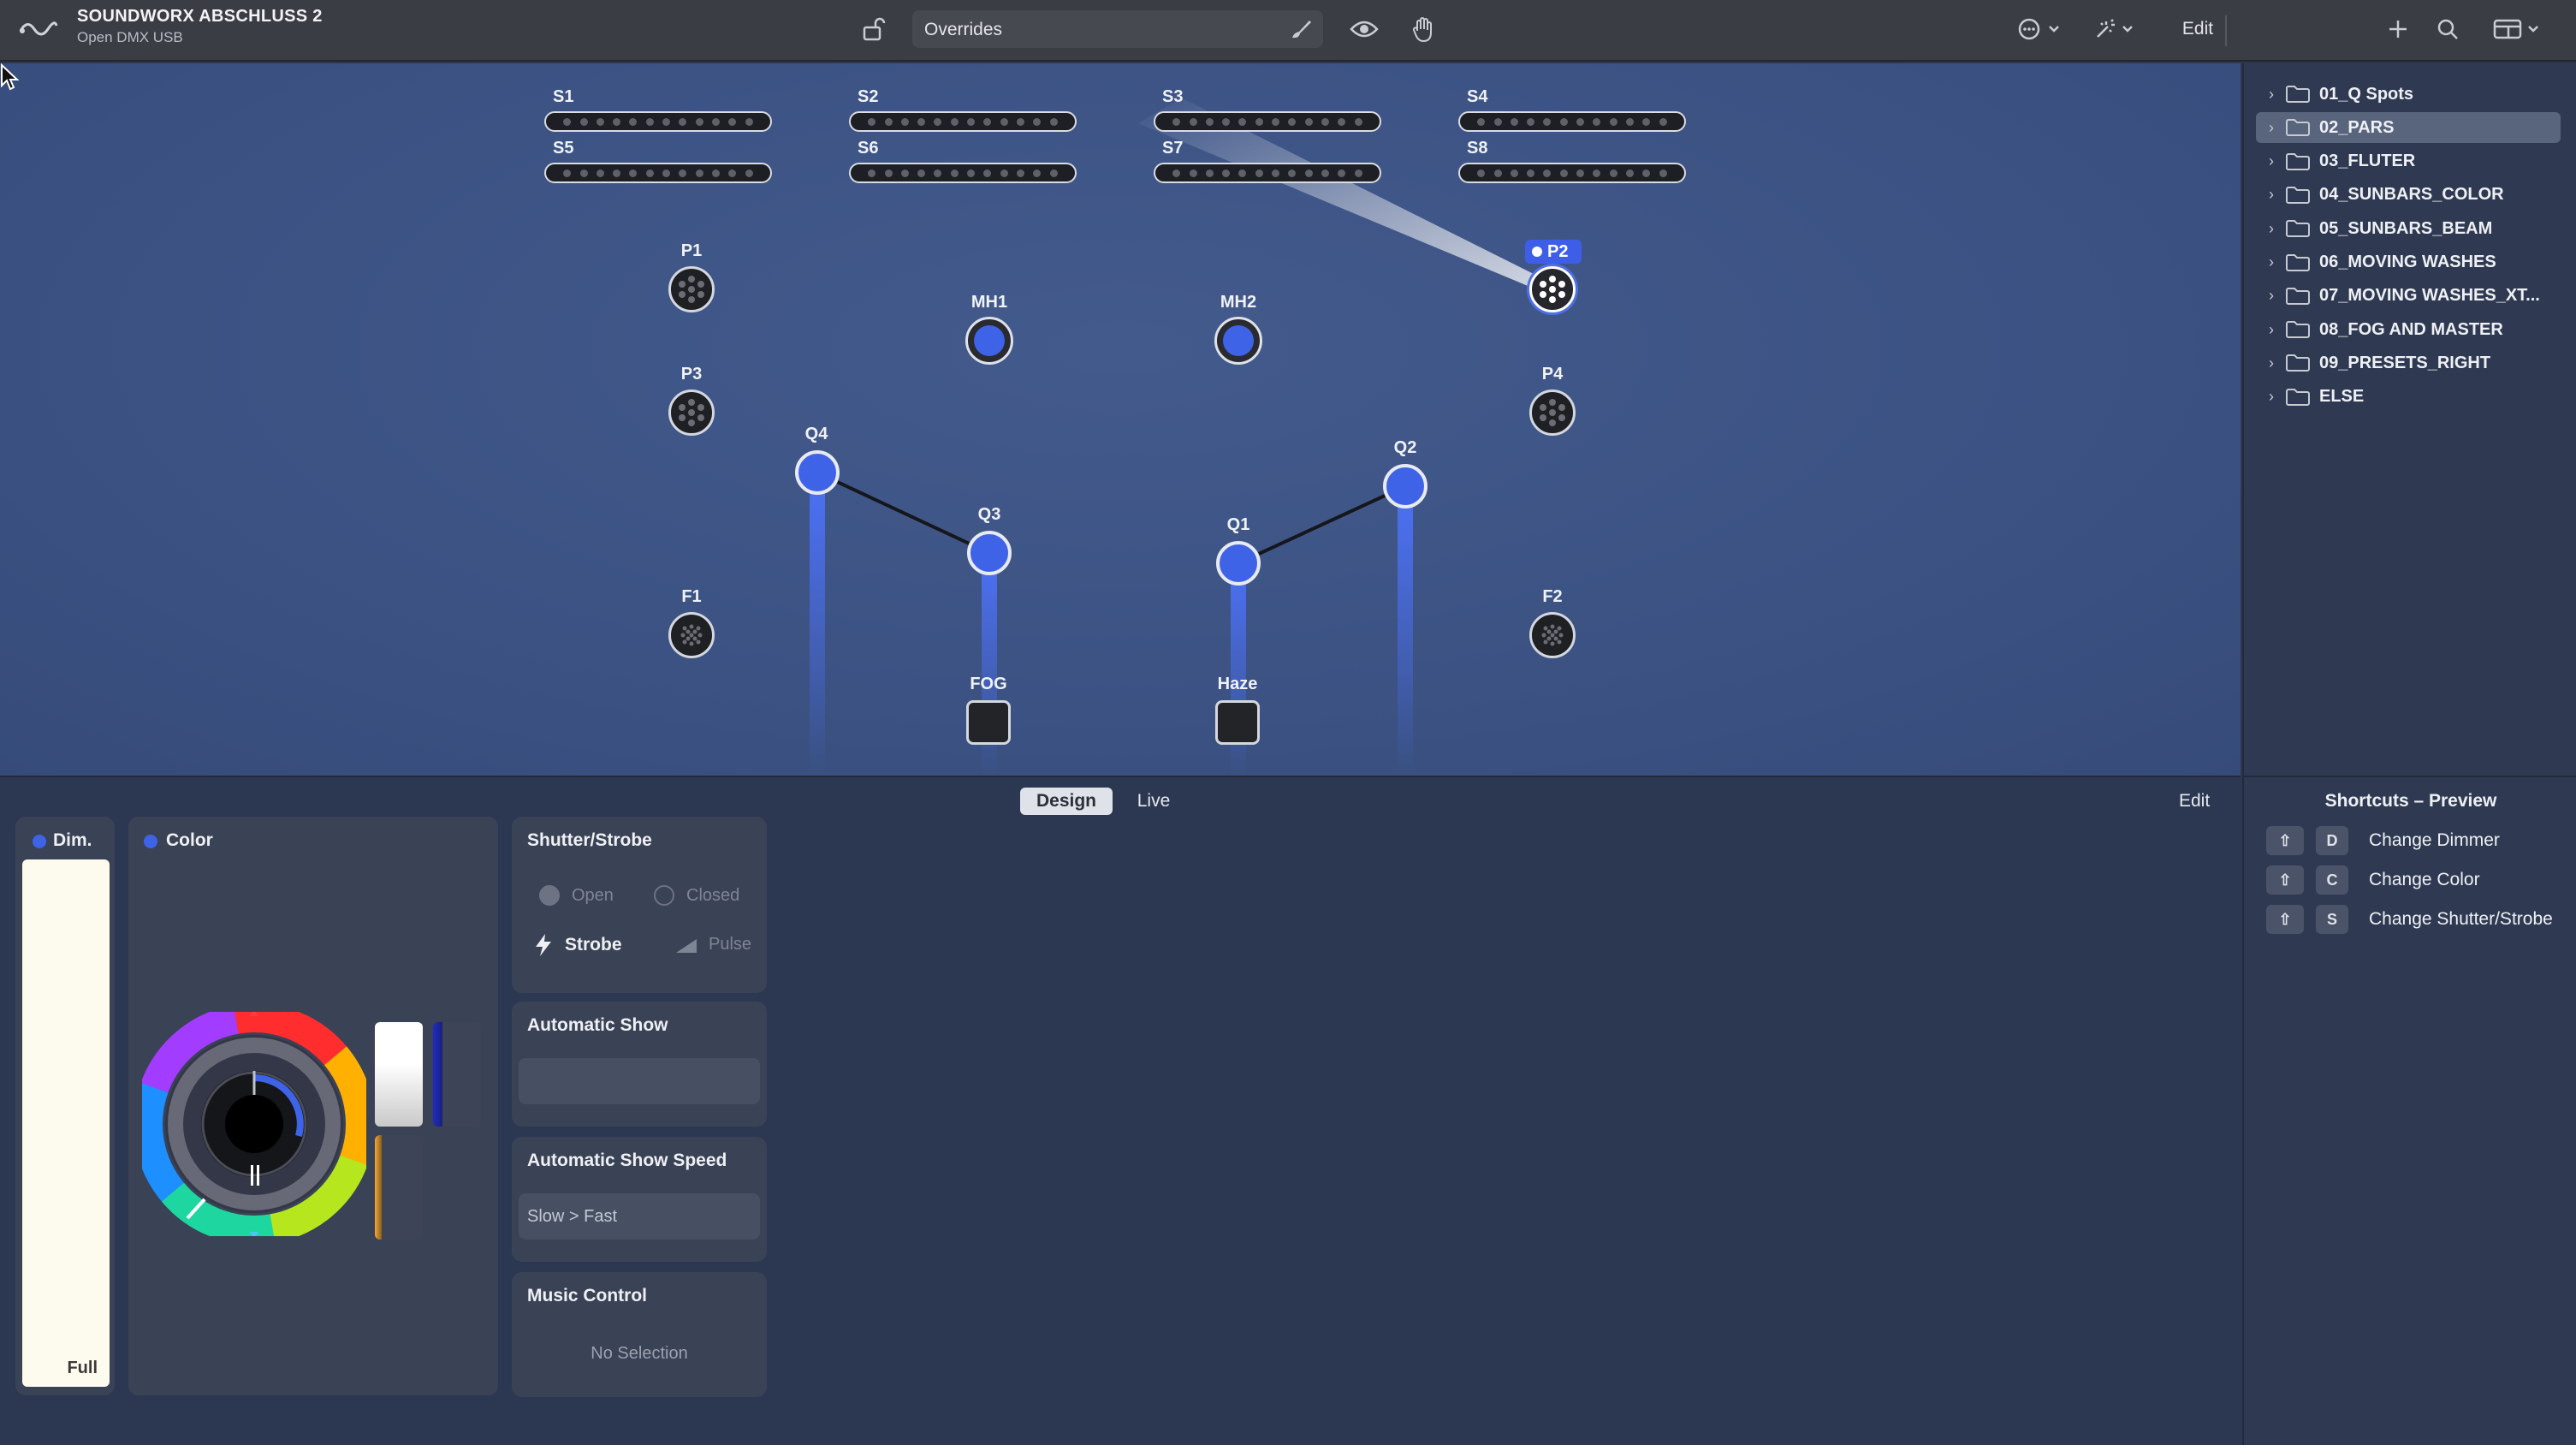 This screenshot has width=2576, height=1445. What do you see at coordinates (2332, 919) in the screenshot?
I see `shortcut-key: S` at bounding box center [2332, 919].